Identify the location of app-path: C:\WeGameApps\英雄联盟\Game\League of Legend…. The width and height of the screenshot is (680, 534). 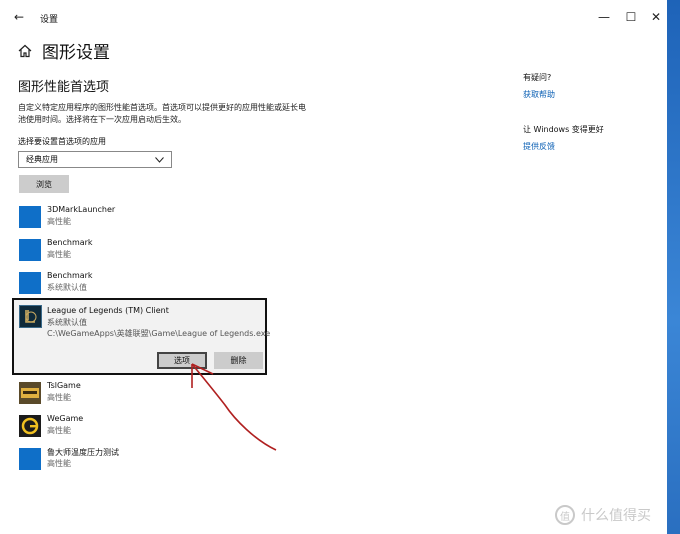
(159, 333).